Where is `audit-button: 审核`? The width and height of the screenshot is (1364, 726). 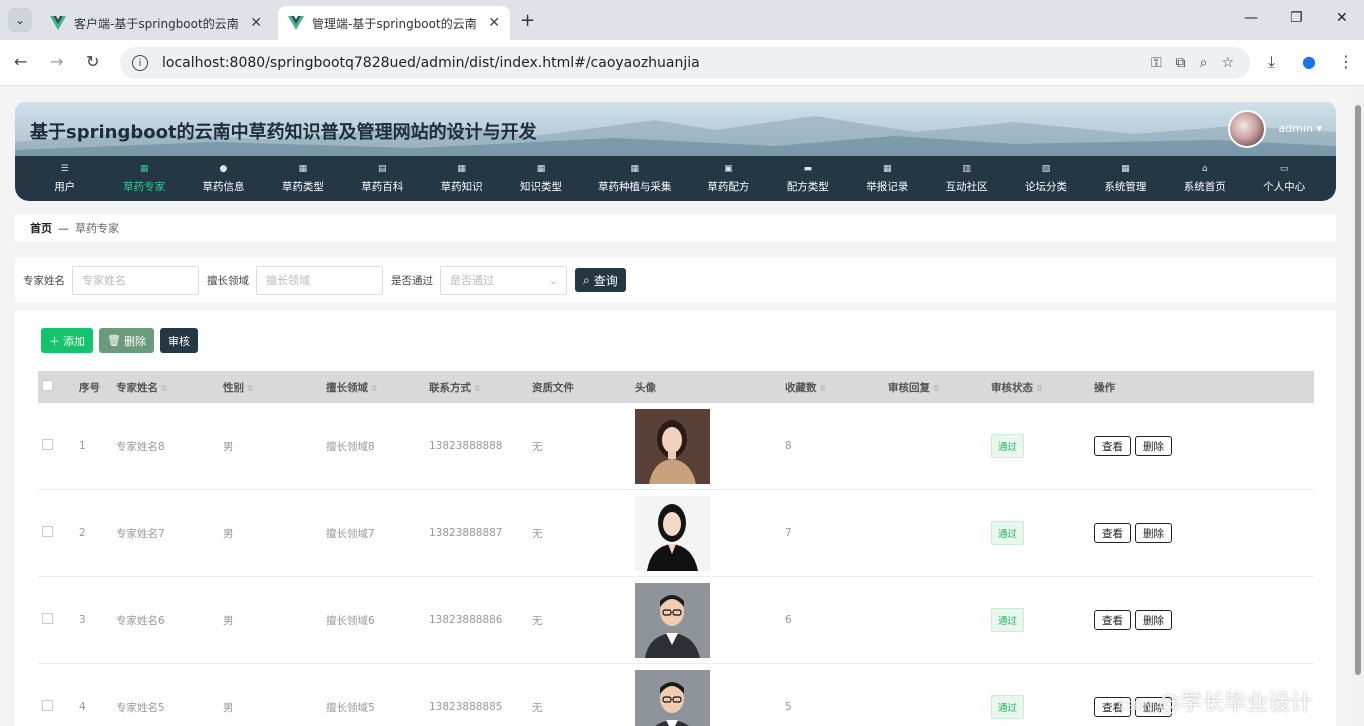 audit-button: 审核 is located at coordinates (178, 340).